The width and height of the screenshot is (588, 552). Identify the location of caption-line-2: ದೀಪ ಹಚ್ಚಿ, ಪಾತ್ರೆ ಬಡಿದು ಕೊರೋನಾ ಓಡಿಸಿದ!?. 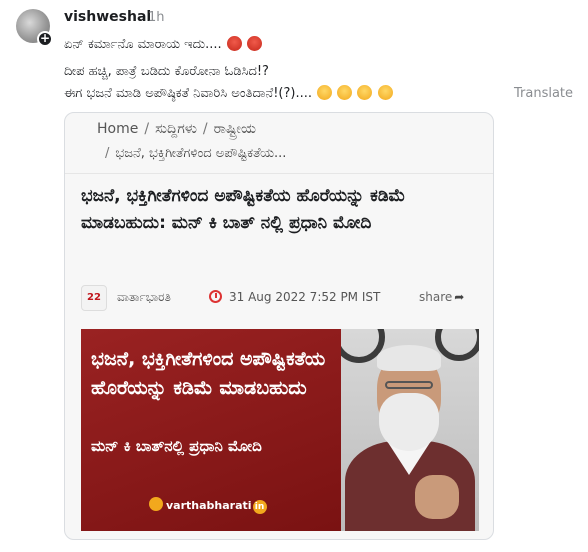
(166, 71).